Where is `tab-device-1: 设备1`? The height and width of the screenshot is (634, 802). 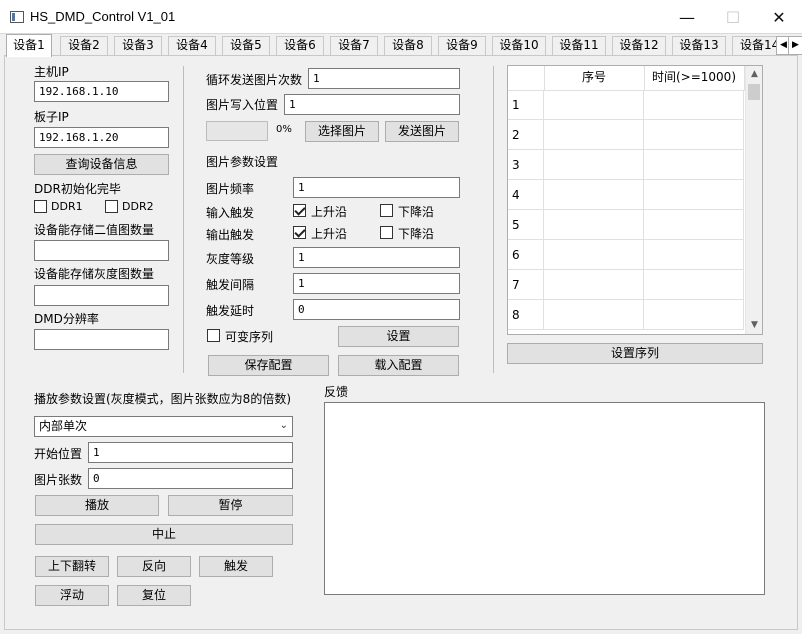 tab-device-1: 设备1 is located at coordinates (29, 45).